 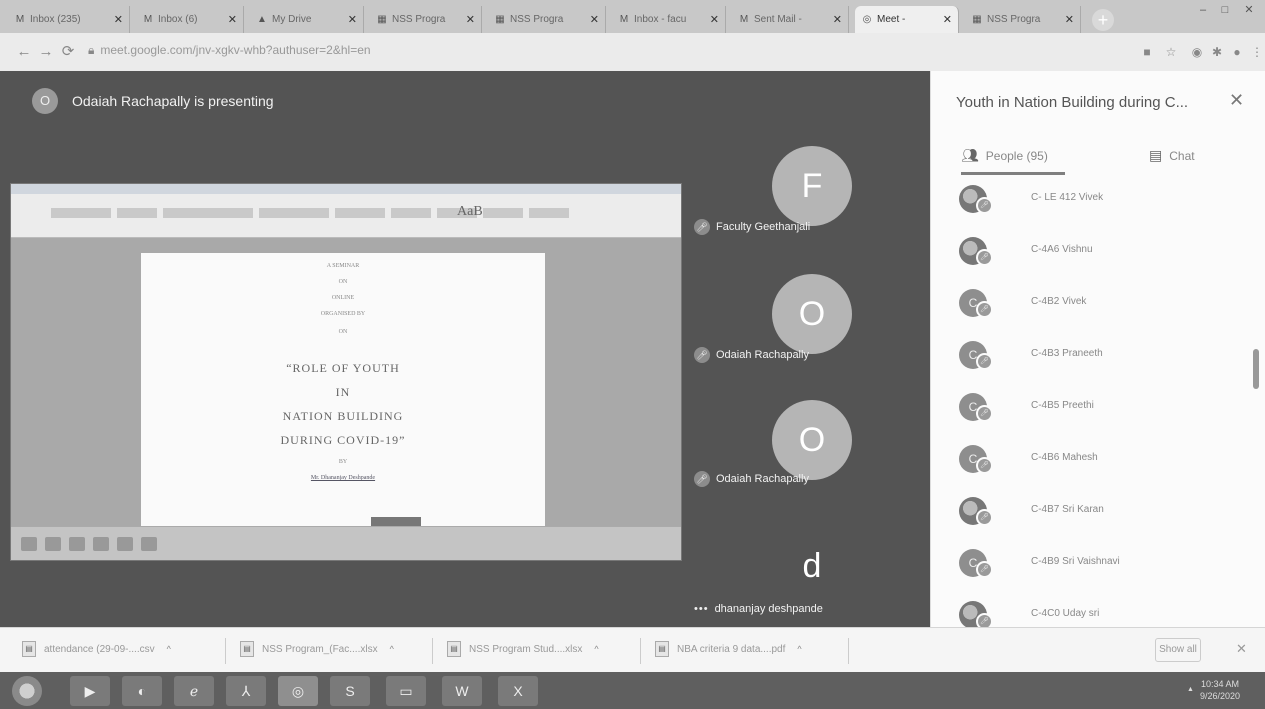 I want to click on browser-tab: M Inbox - facu ✕, so click(x=669, y=19).